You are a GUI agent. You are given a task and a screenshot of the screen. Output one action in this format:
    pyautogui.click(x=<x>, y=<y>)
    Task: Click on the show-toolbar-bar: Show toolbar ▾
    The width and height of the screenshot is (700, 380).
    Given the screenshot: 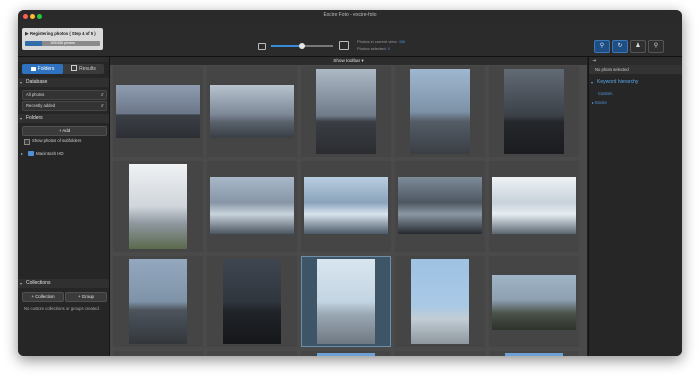 What is the action you would take?
    pyautogui.click(x=348, y=61)
    